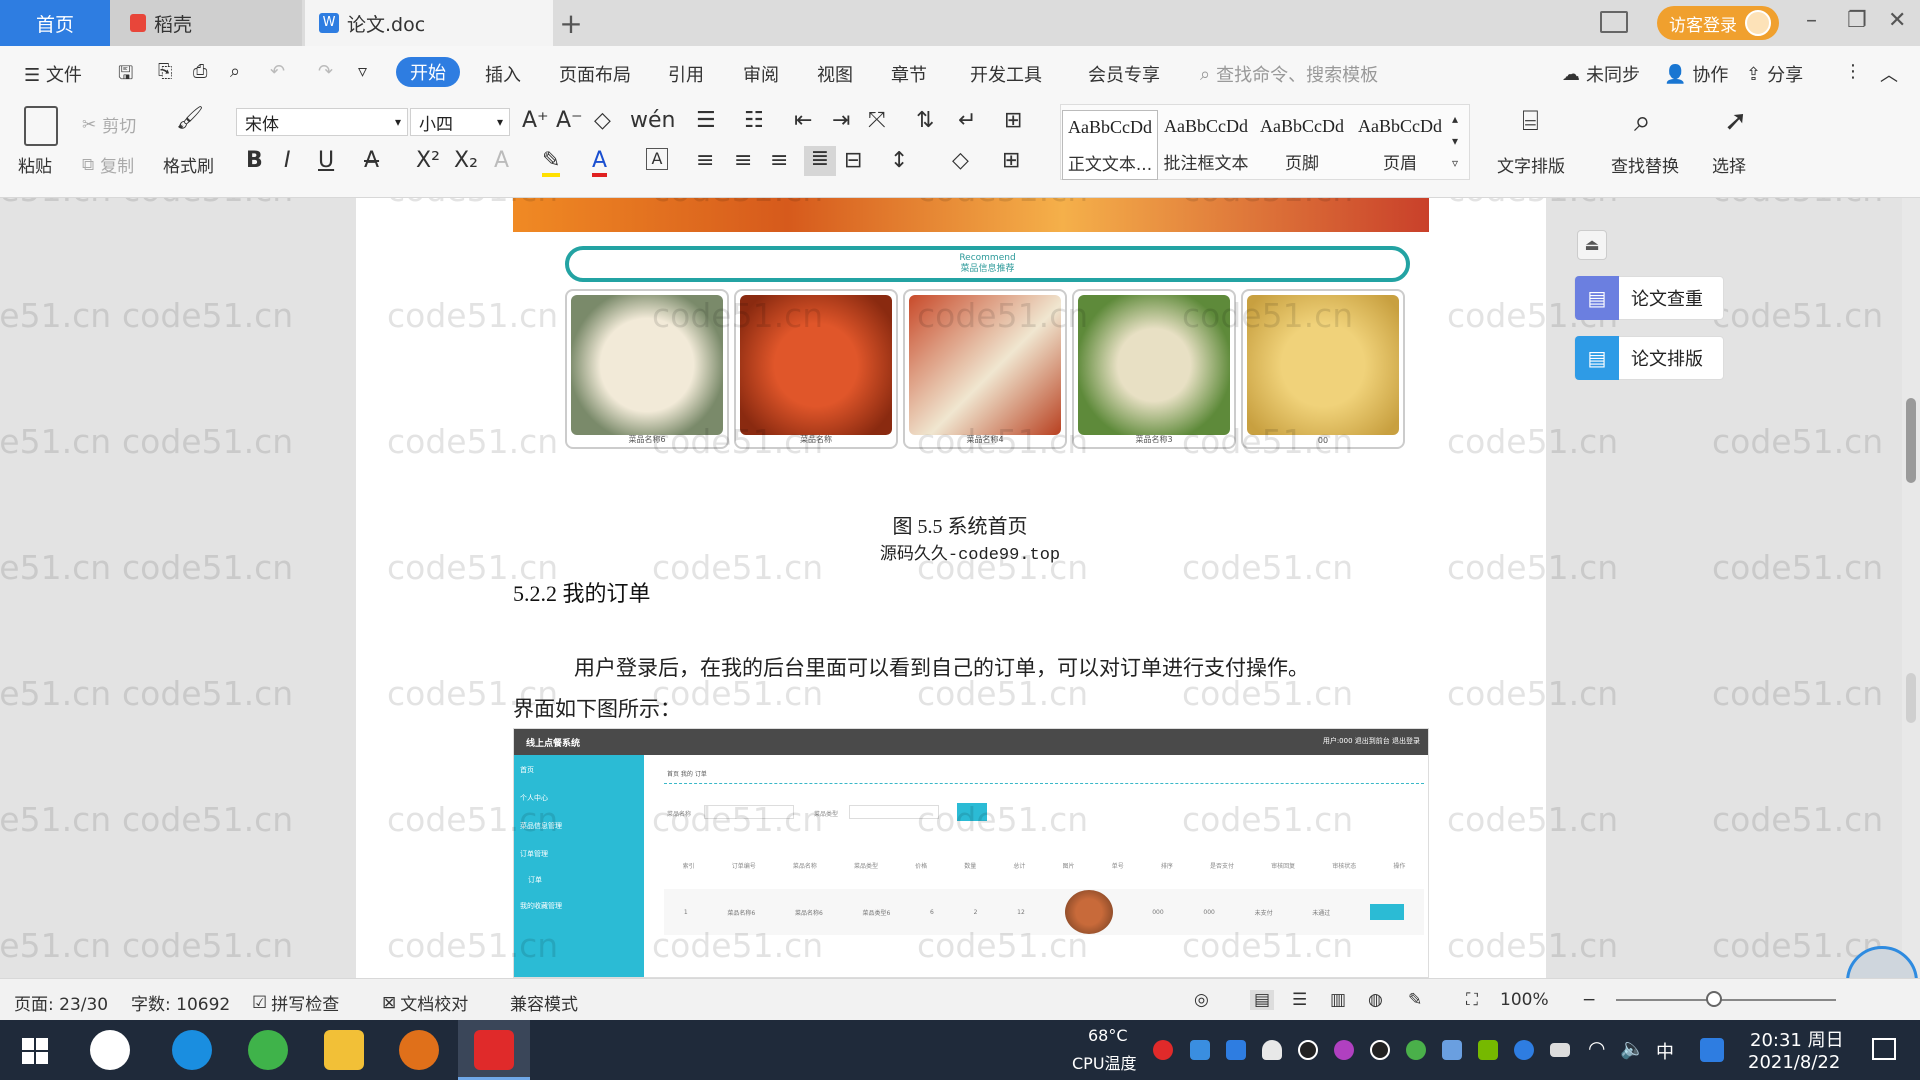 Image resolution: width=1920 pixels, height=1080 pixels. What do you see at coordinates (803, 120) in the screenshot?
I see `decrease-indent-icon: ⇤` at bounding box center [803, 120].